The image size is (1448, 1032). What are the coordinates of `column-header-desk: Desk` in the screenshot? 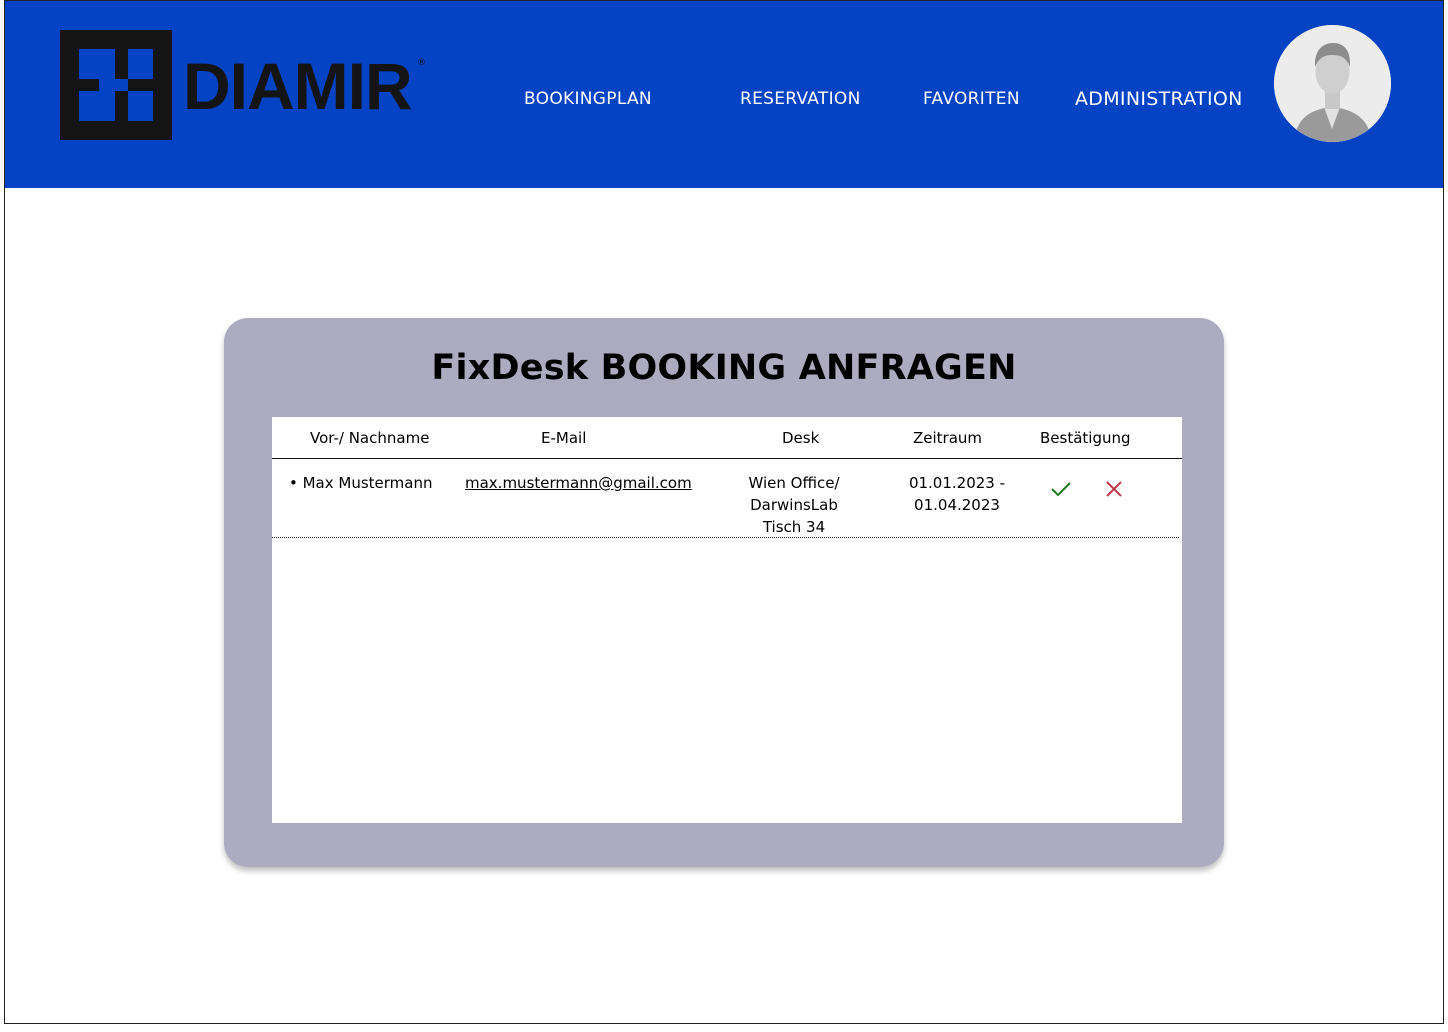 It's located at (801, 438).